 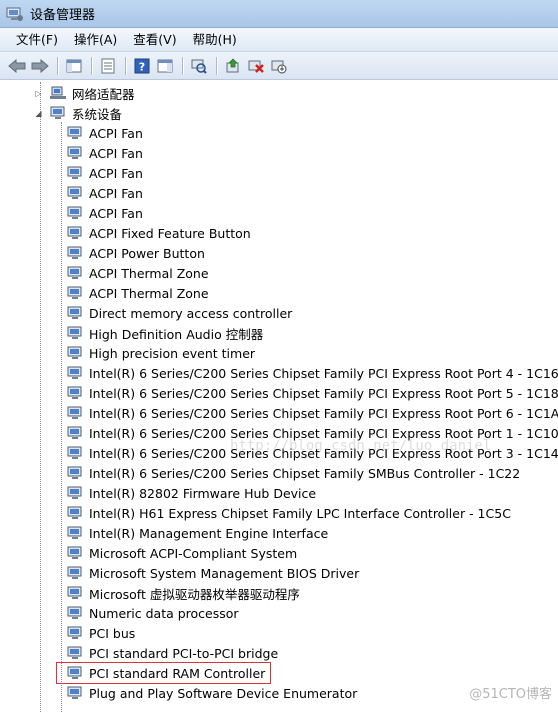 I want to click on device-item: Microsoft 虚拟驱动器枚举器驱动程序, so click(x=183, y=593).